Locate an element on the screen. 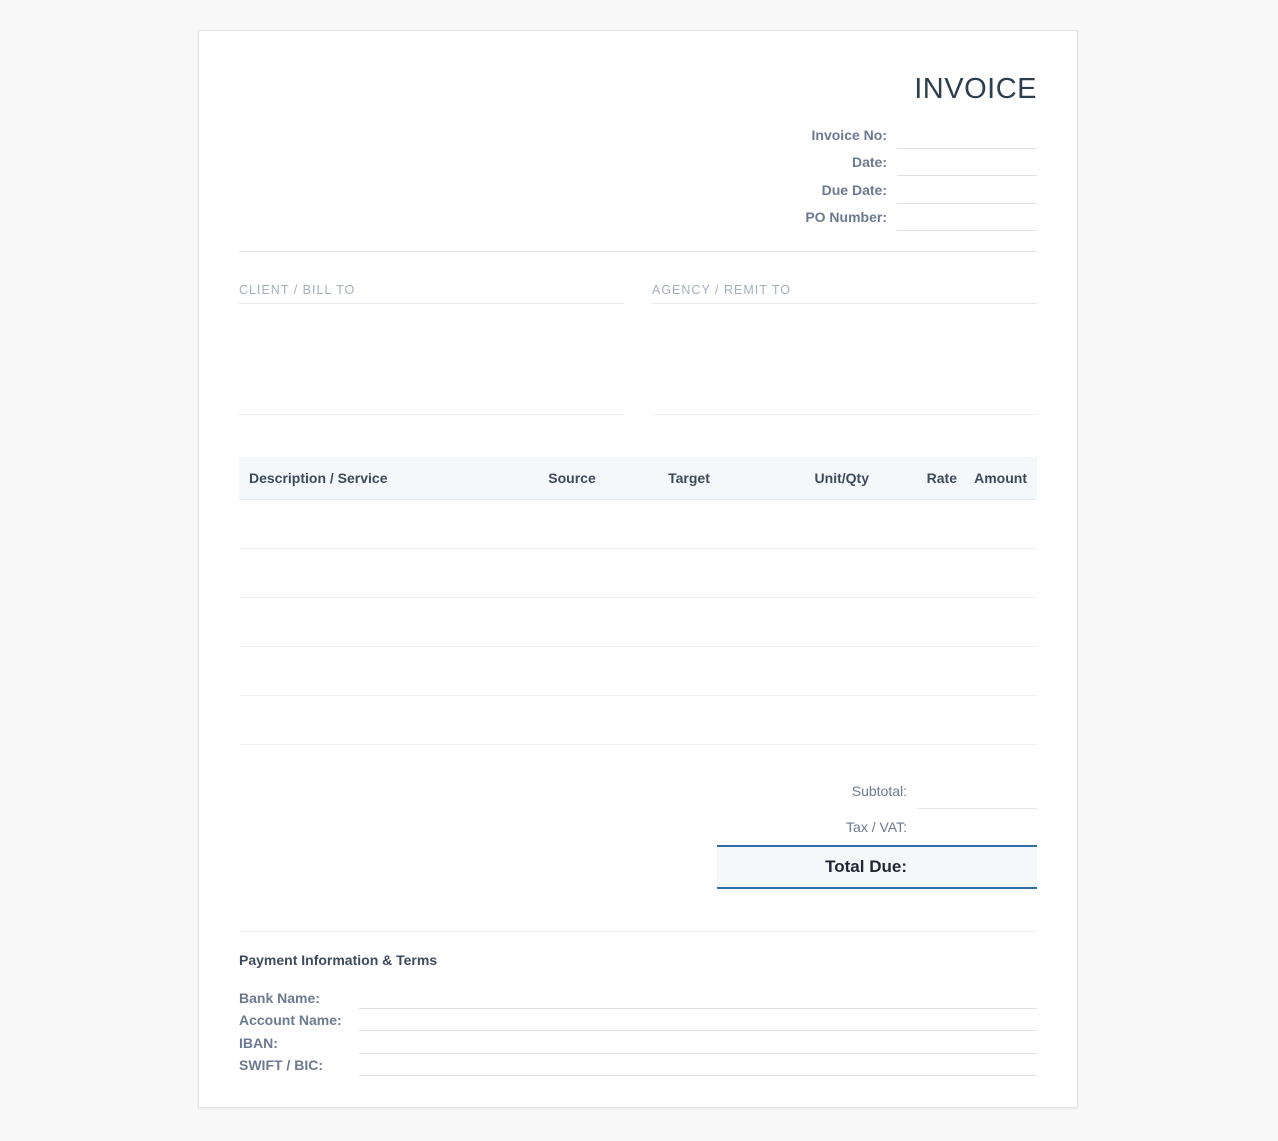 The height and width of the screenshot is (1141, 1278). tax-row: Tax / VAT: is located at coordinates (877, 827).